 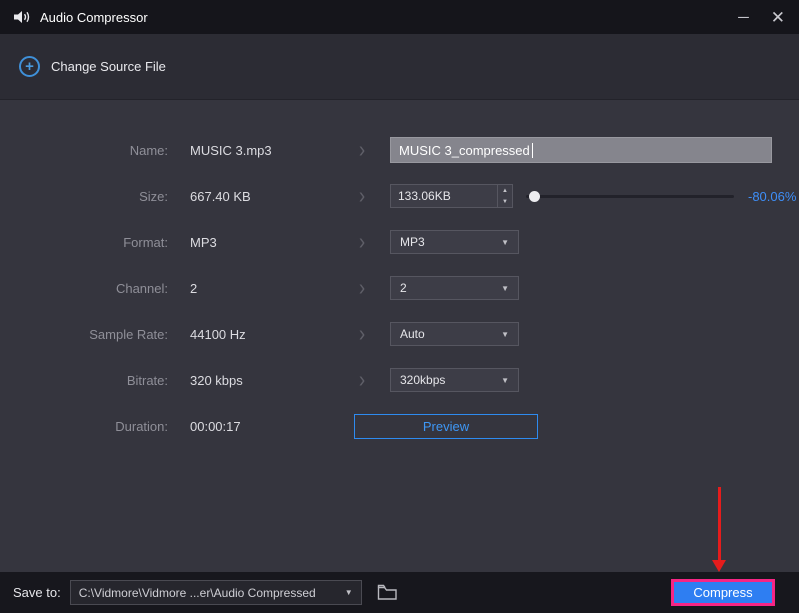 I want to click on size-reduction-percent: -80.06%, so click(x=772, y=196).